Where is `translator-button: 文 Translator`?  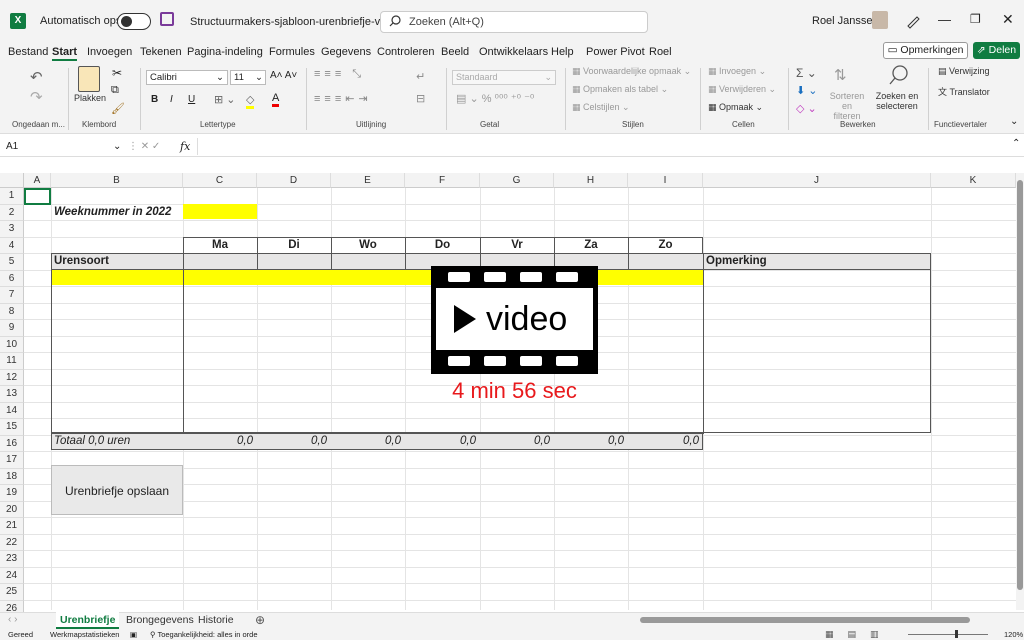
translator-button: 文 Translator is located at coordinates (964, 91).